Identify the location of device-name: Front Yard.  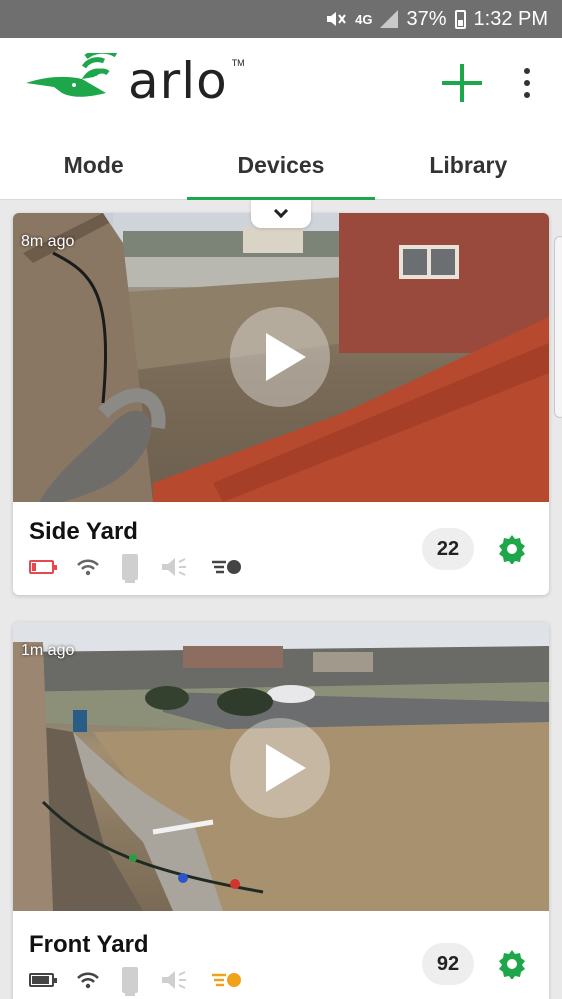
(89, 944).